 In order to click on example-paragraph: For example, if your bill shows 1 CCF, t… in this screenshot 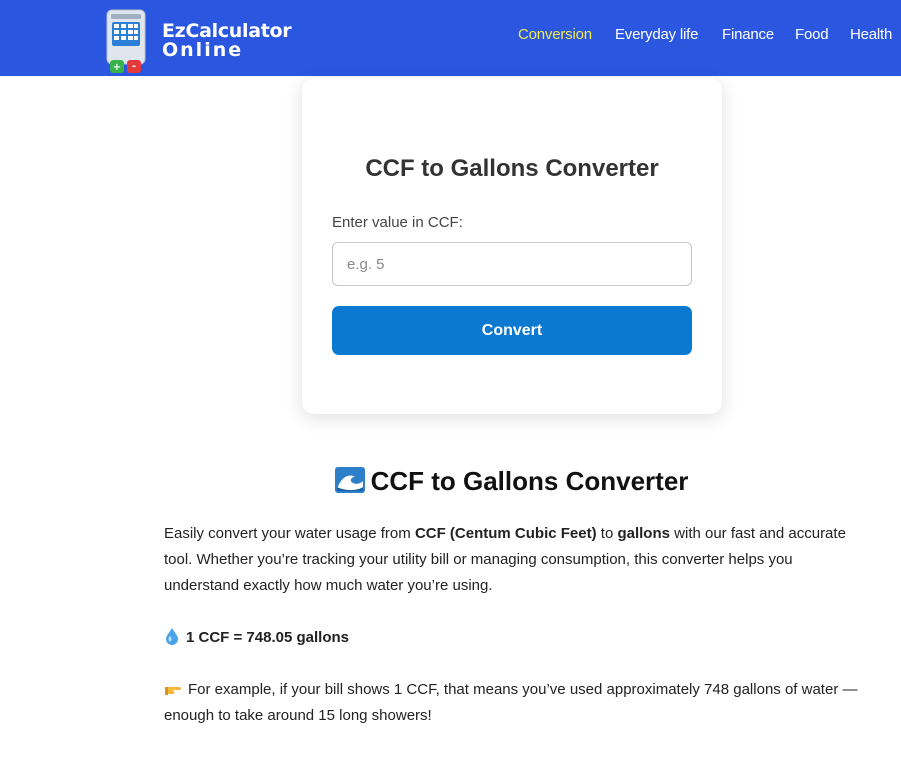, I will do `click(514, 703)`.